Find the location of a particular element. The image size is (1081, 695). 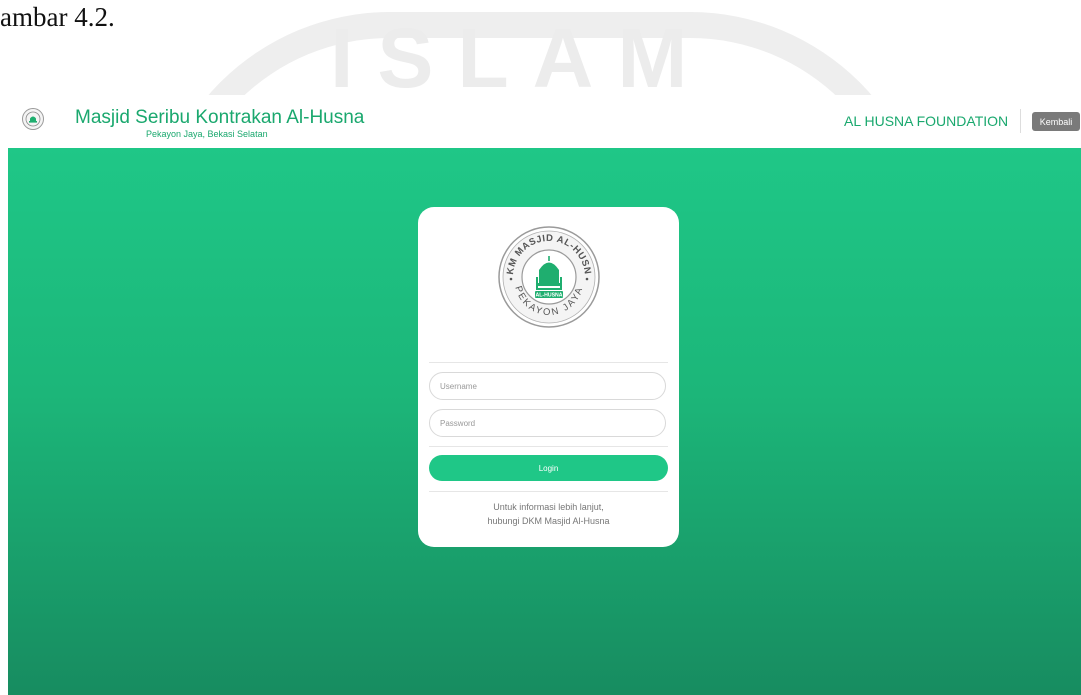

password-input is located at coordinates (547, 423).